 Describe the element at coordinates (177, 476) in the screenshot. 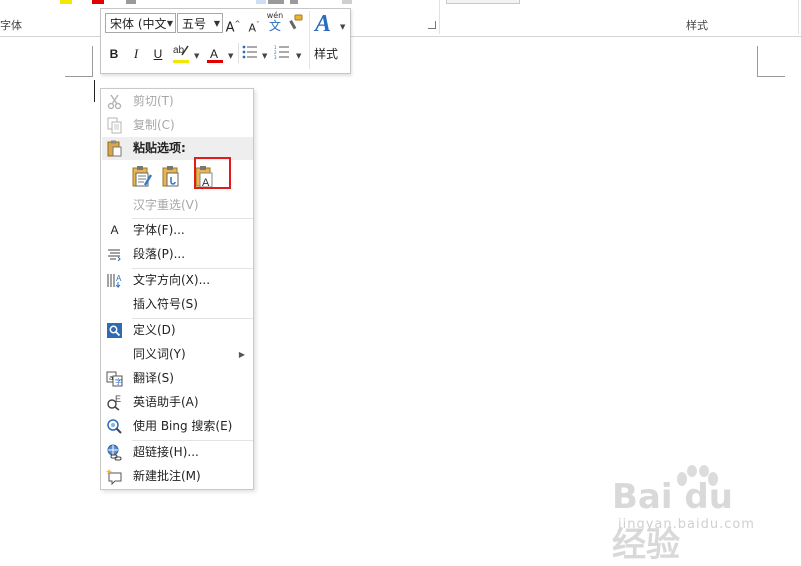

I see `menu-item-new-comment: 新建批注(M)` at that location.